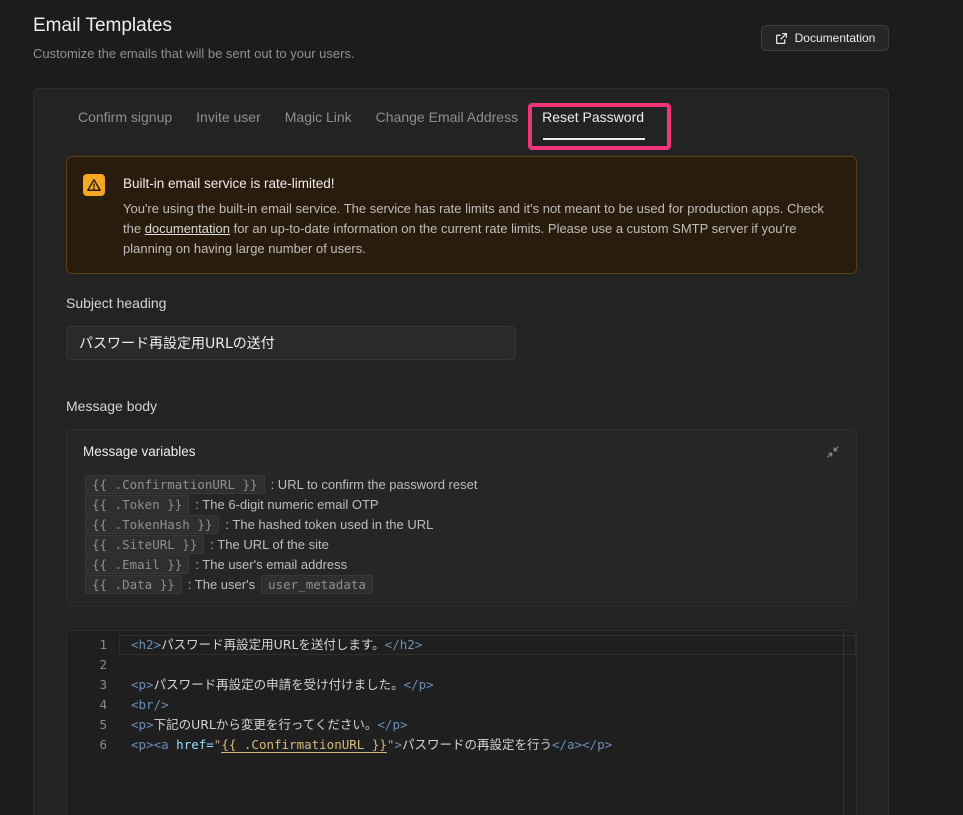 This screenshot has width=963, height=815. I want to click on code-tag: <br/>, so click(150, 704).